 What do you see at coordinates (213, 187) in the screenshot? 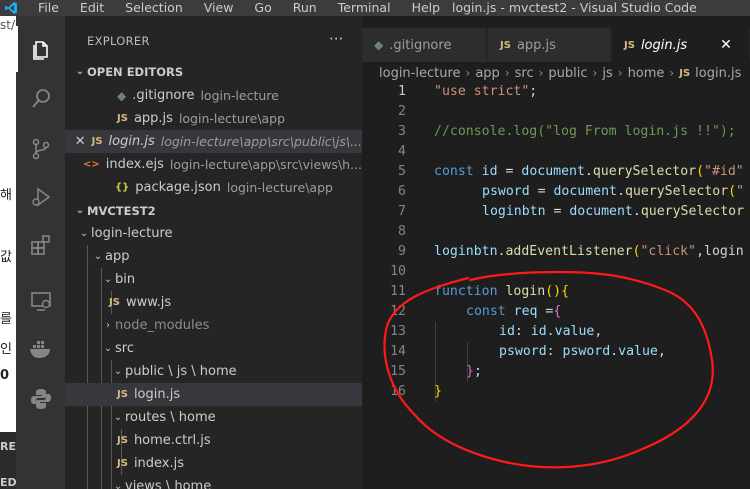
I see `open-editor-item: {} package.json login-lecture\app` at bounding box center [213, 187].